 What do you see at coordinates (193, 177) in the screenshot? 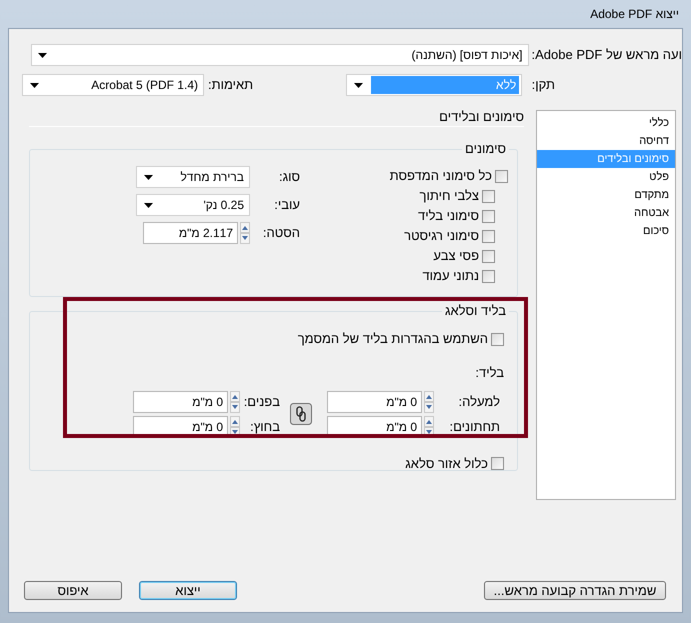
I see `dropdown: ברירת מחדל` at bounding box center [193, 177].